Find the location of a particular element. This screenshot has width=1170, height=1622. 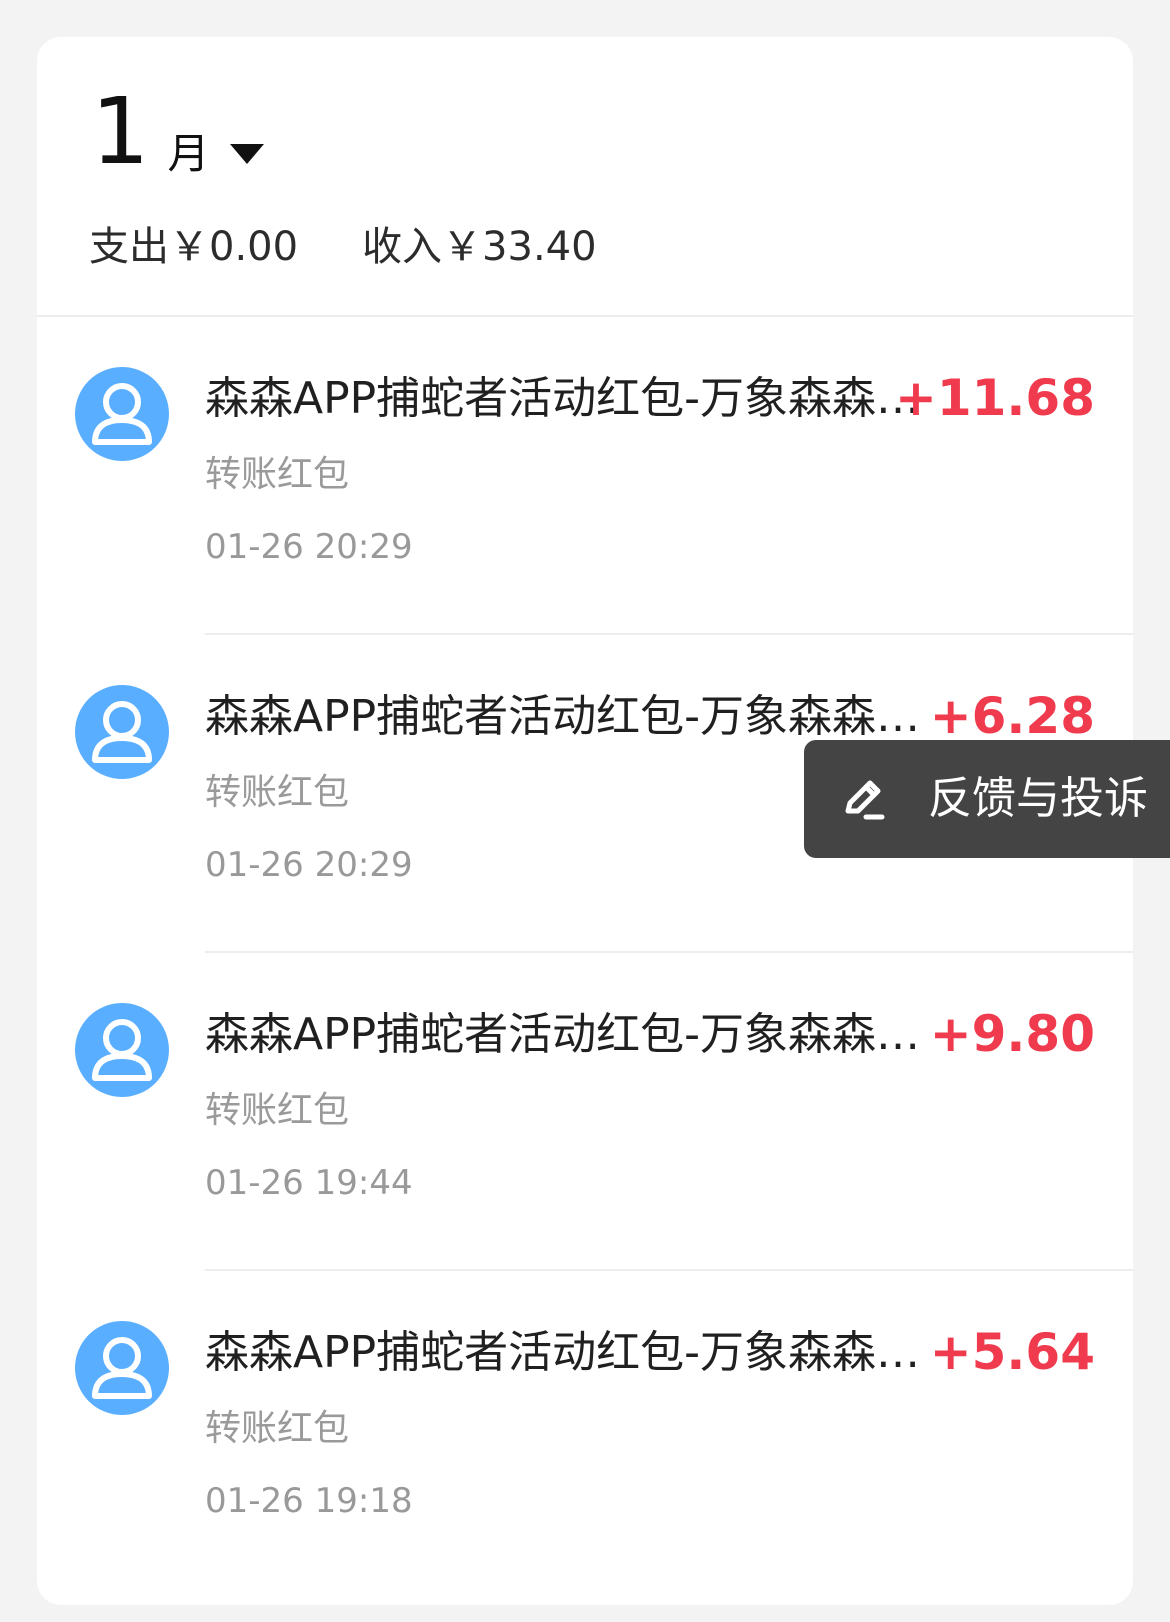

edit-icon is located at coordinates (865, 800).